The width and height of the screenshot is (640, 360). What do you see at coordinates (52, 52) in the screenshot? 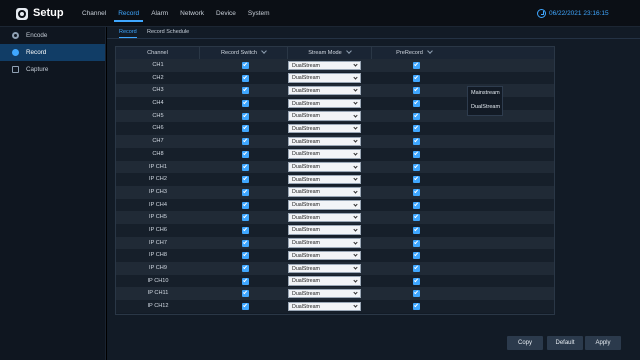
I see `sidebar-item-record: Record` at bounding box center [52, 52].